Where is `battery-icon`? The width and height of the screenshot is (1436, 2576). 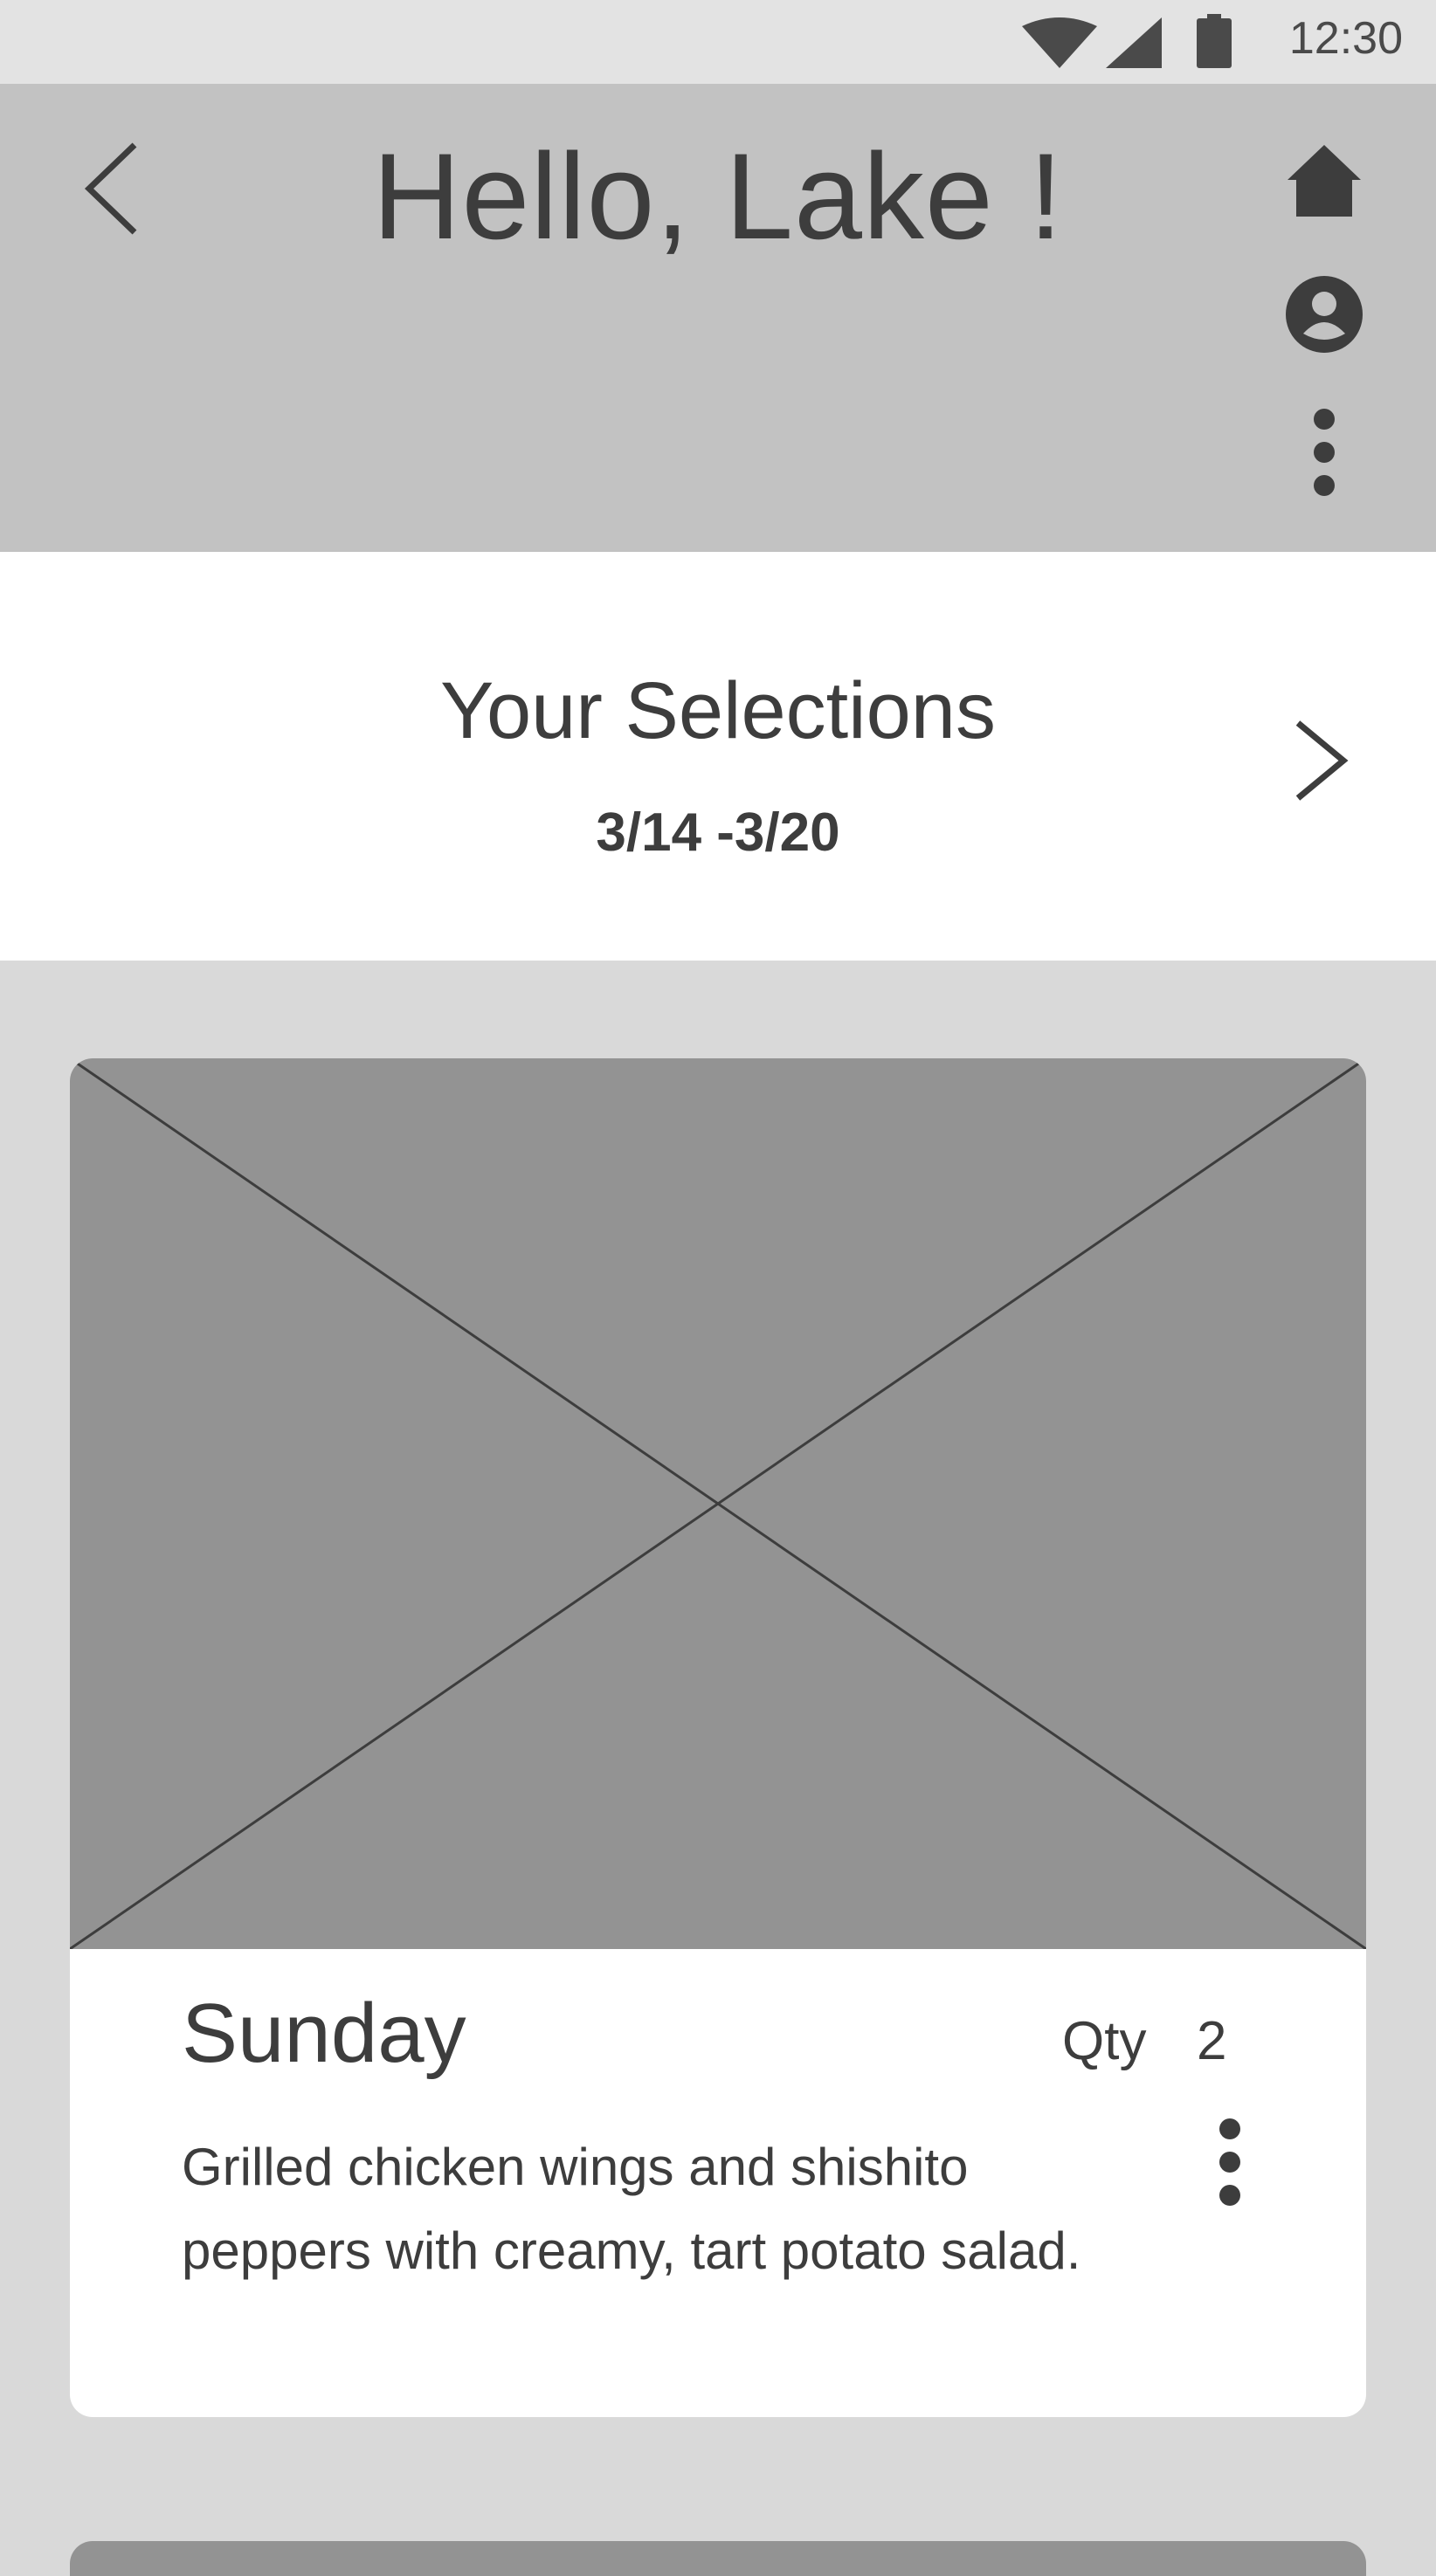
battery-icon is located at coordinates (1214, 43).